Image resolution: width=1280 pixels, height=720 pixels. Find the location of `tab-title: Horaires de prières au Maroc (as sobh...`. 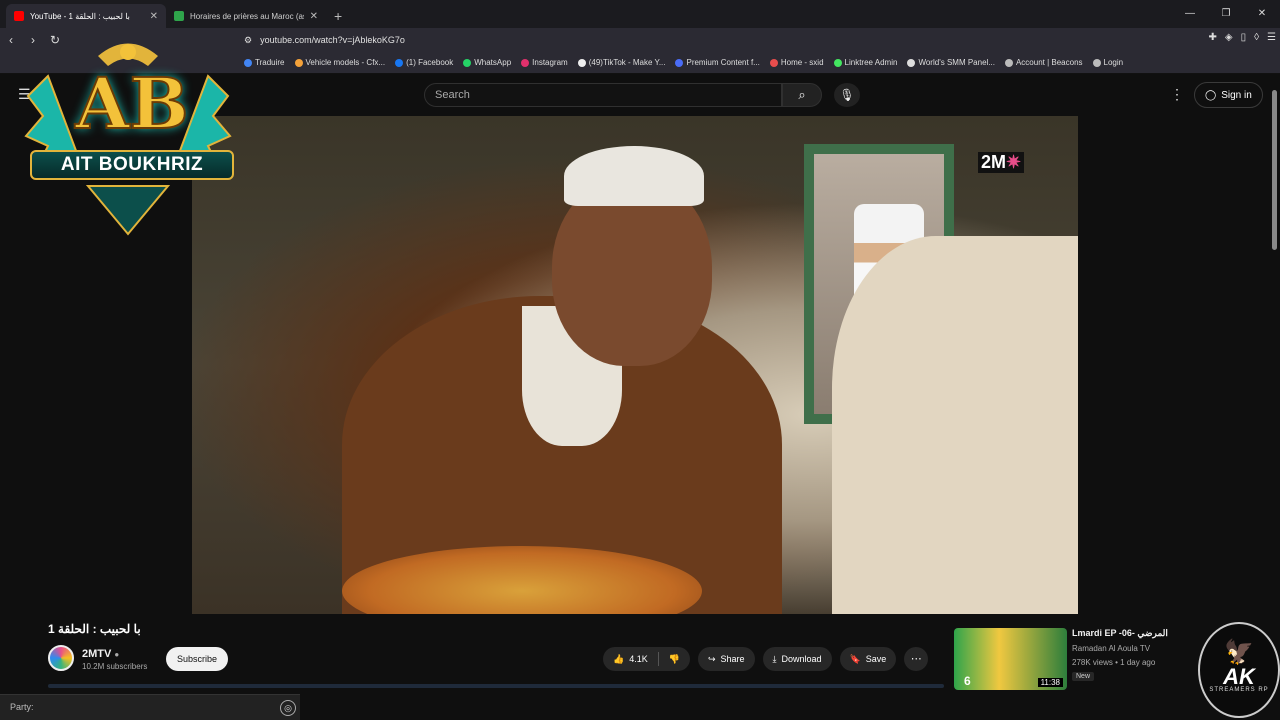

tab-title: Horaires de prières au Maroc (as sobh... is located at coordinates (247, 16).